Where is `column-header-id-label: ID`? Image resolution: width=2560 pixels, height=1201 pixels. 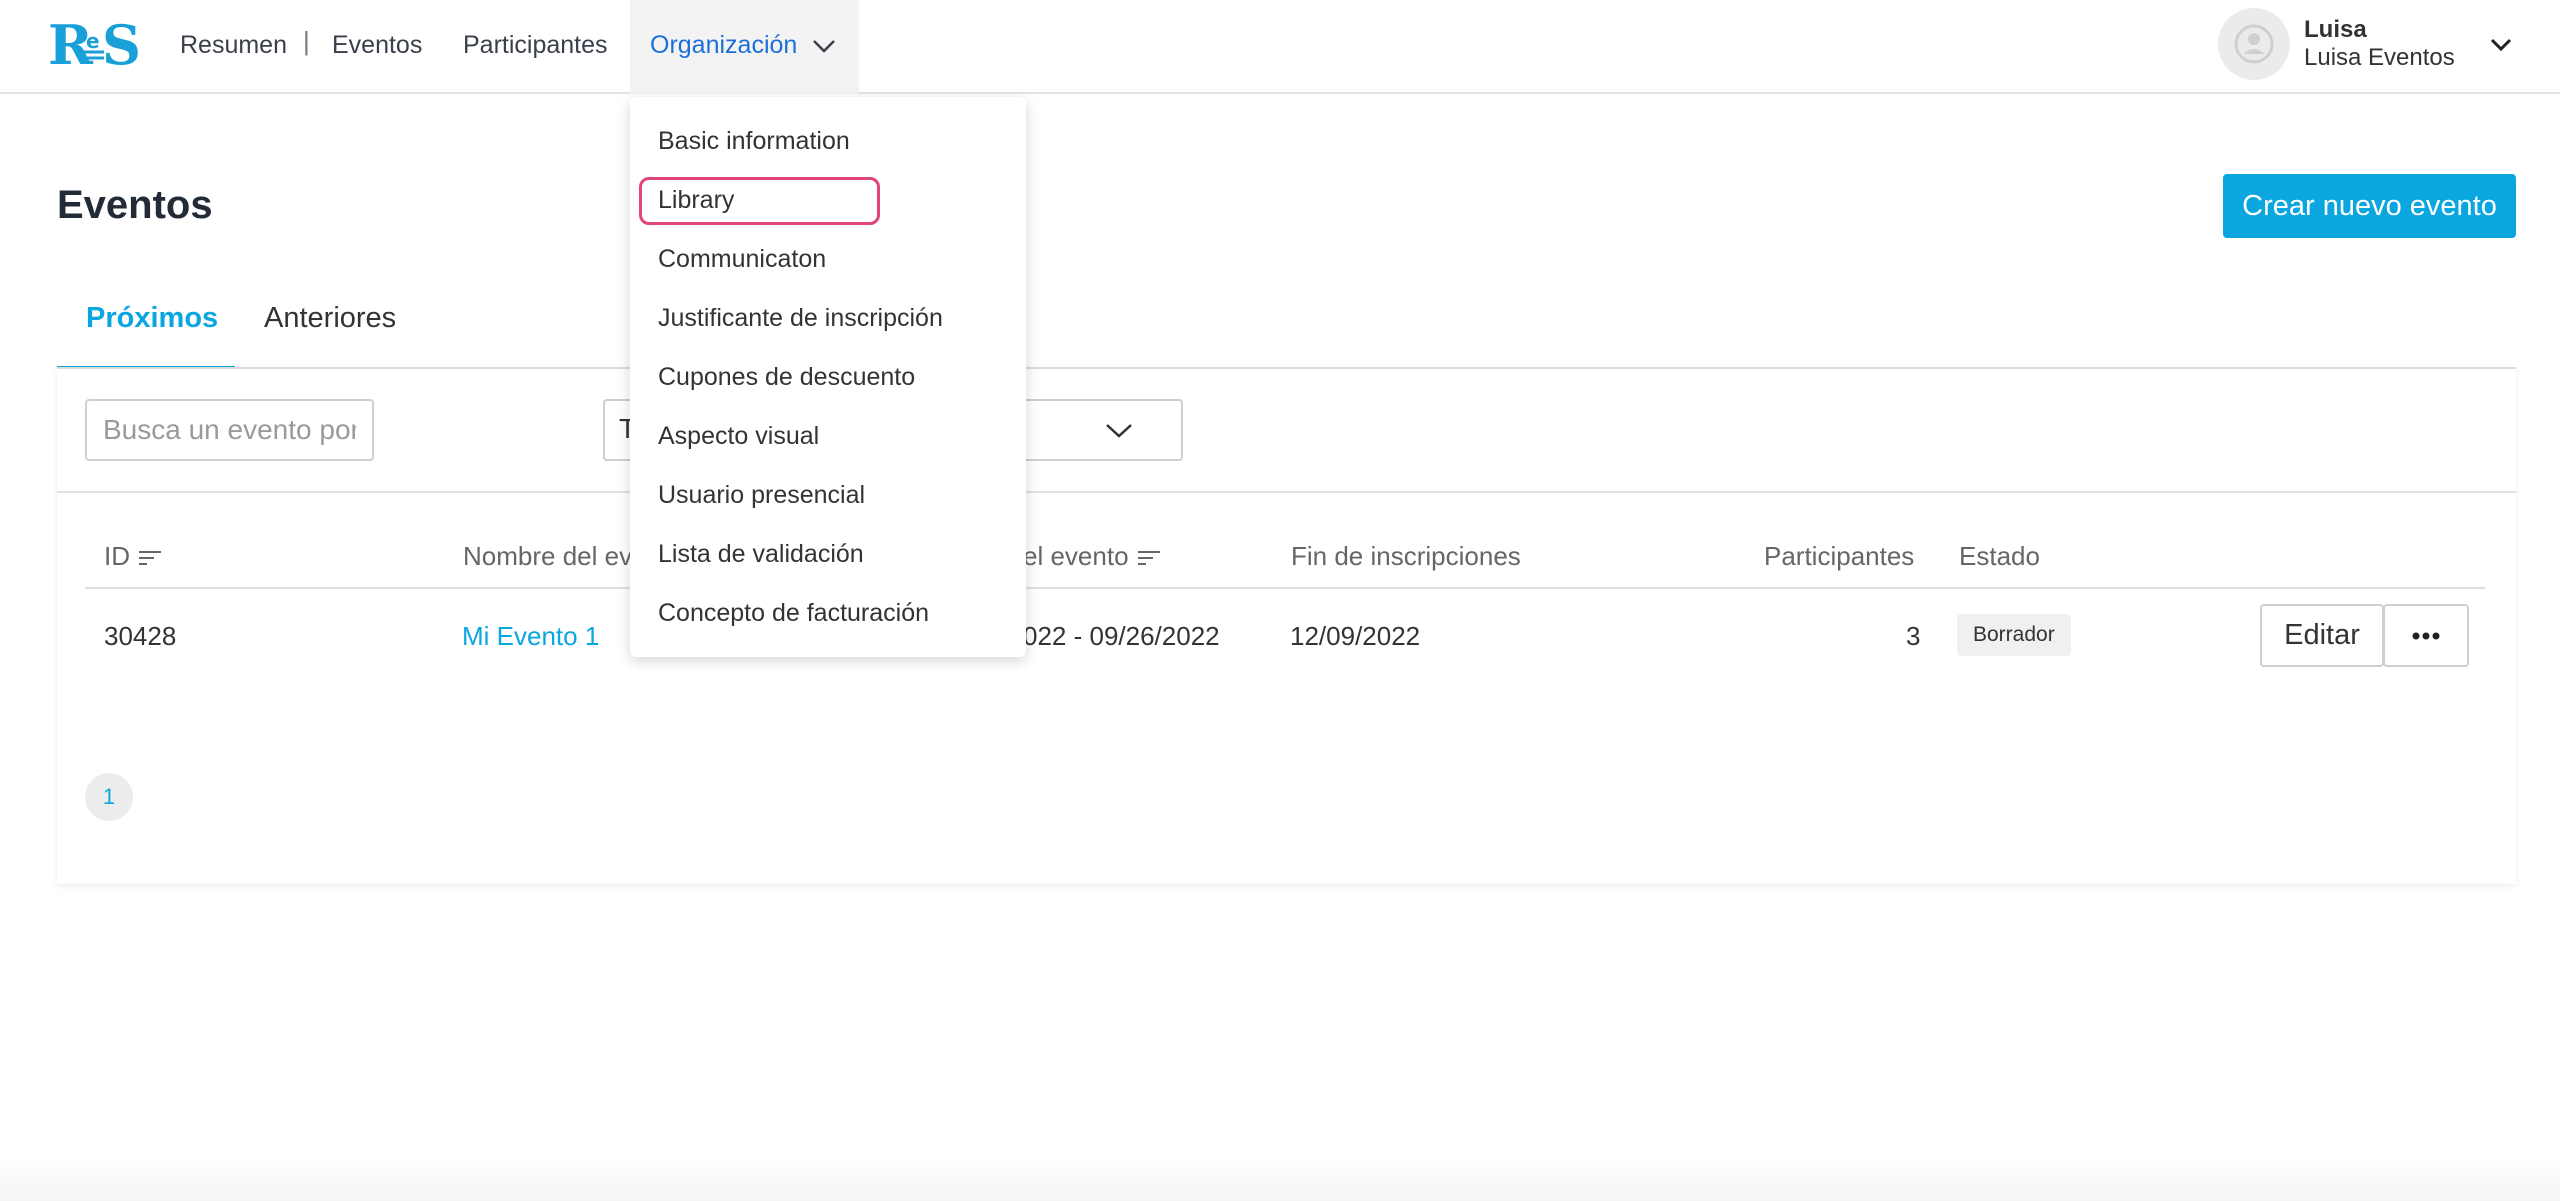 column-header-id-label: ID is located at coordinates (117, 556).